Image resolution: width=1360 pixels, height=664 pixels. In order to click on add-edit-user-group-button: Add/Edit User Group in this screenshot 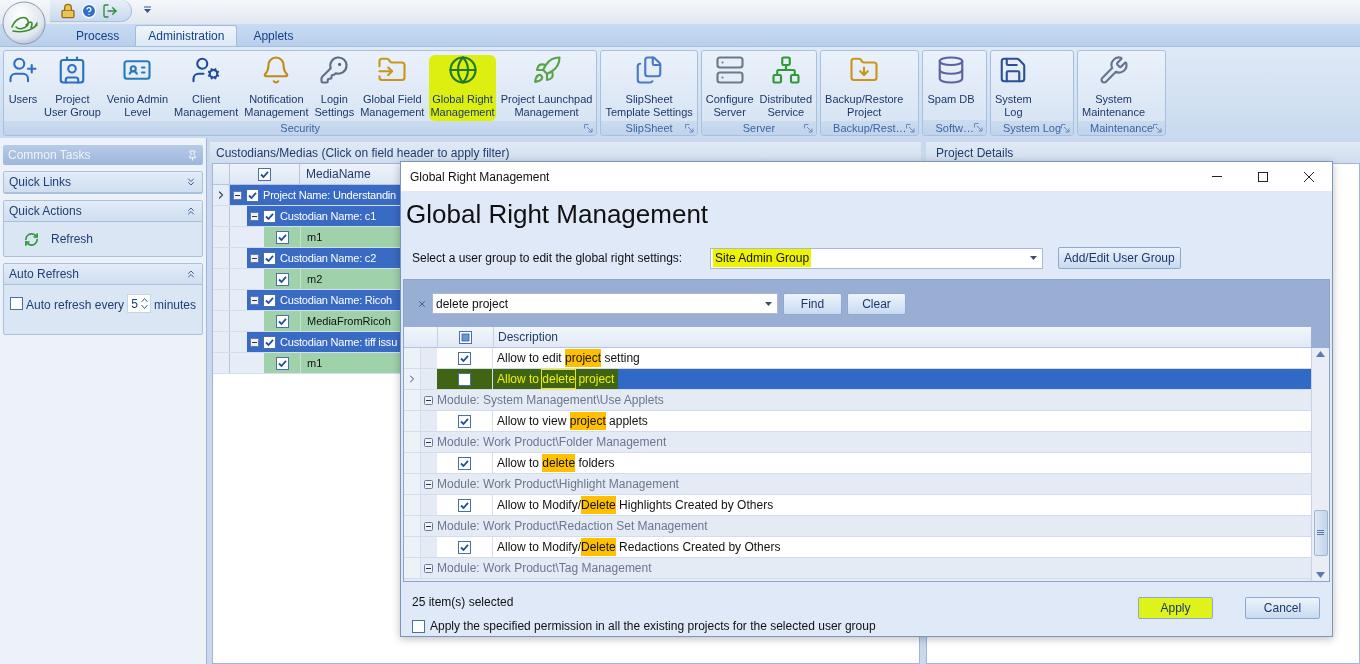, I will do `click(1119, 258)`.